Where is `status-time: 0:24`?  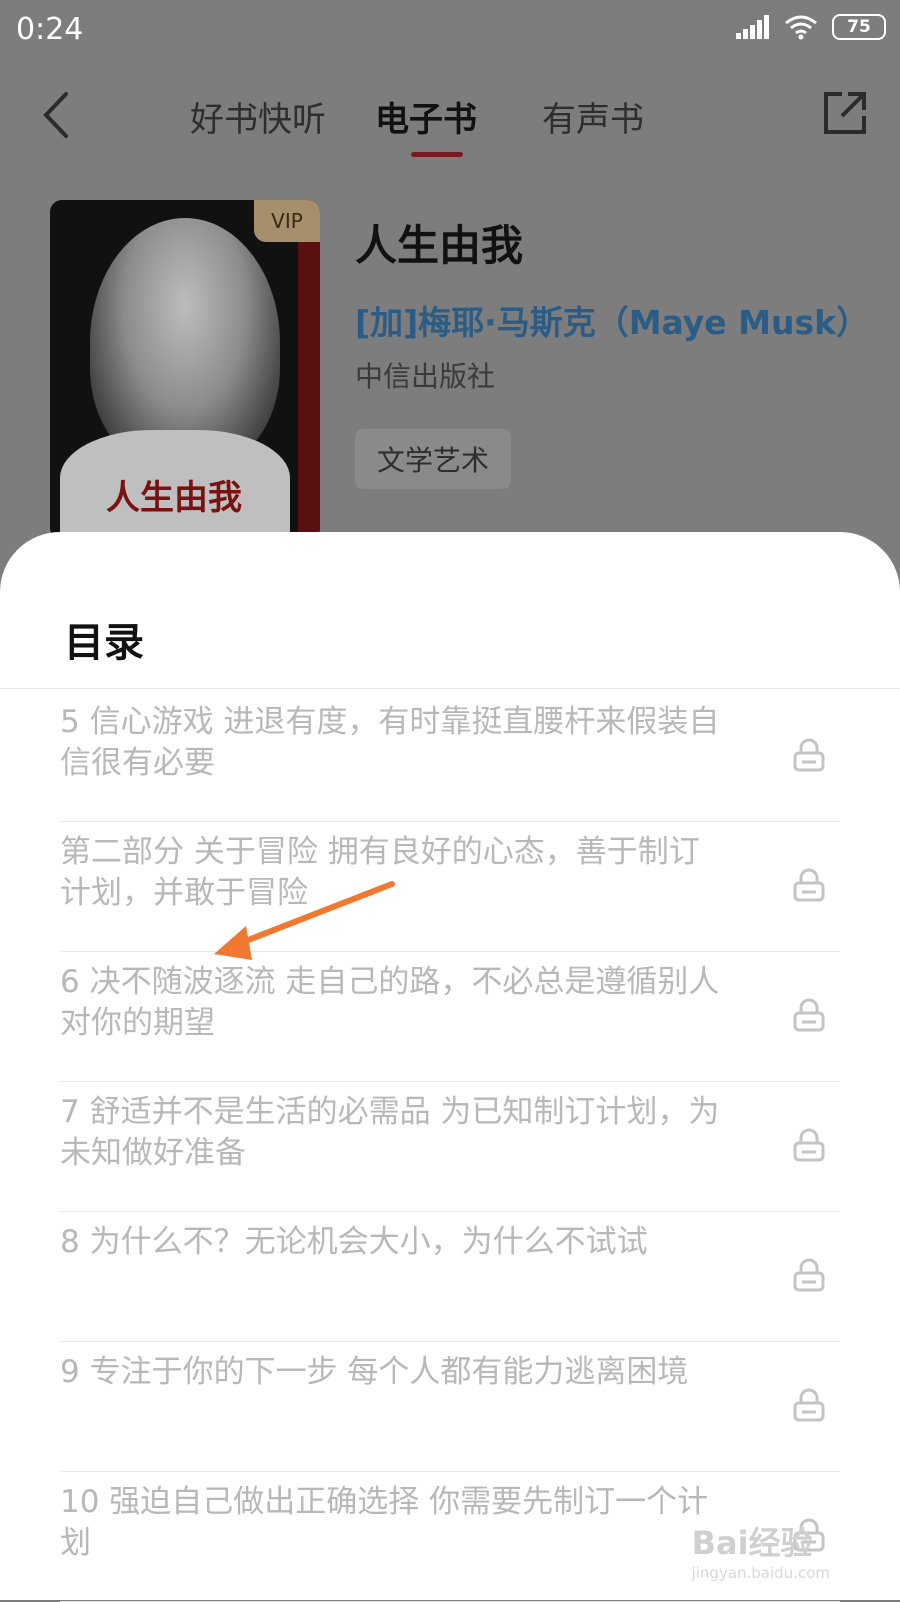 status-time: 0:24 is located at coordinates (50, 29).